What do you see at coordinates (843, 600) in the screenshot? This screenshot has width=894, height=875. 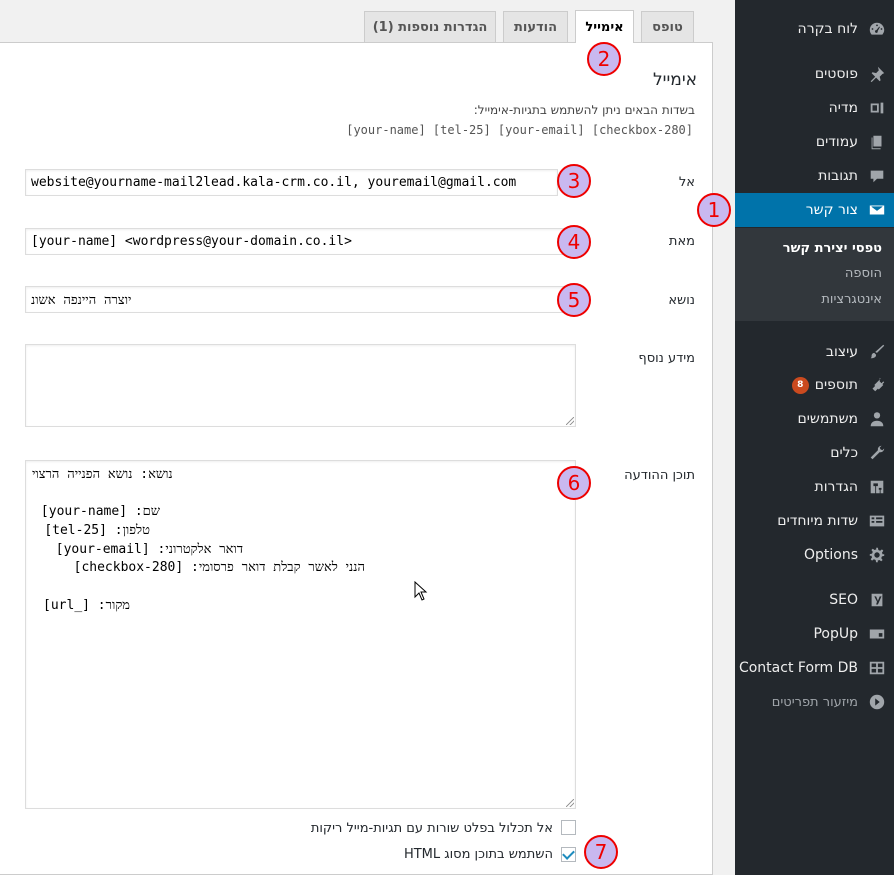 I see `menu-label: SEO` at bounding box center [843, 600].